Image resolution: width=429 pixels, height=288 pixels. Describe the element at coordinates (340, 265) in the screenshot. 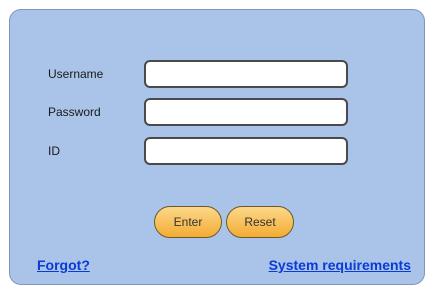

I see `system-requirements-link: System requirements` at that location.